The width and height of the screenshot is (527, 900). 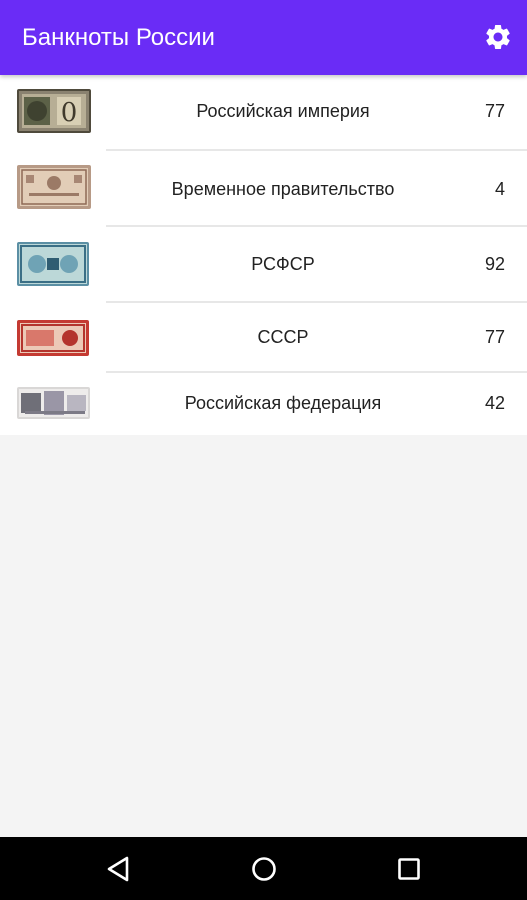 I want to click on list-item-count: 92, so click(x=494, y=264).